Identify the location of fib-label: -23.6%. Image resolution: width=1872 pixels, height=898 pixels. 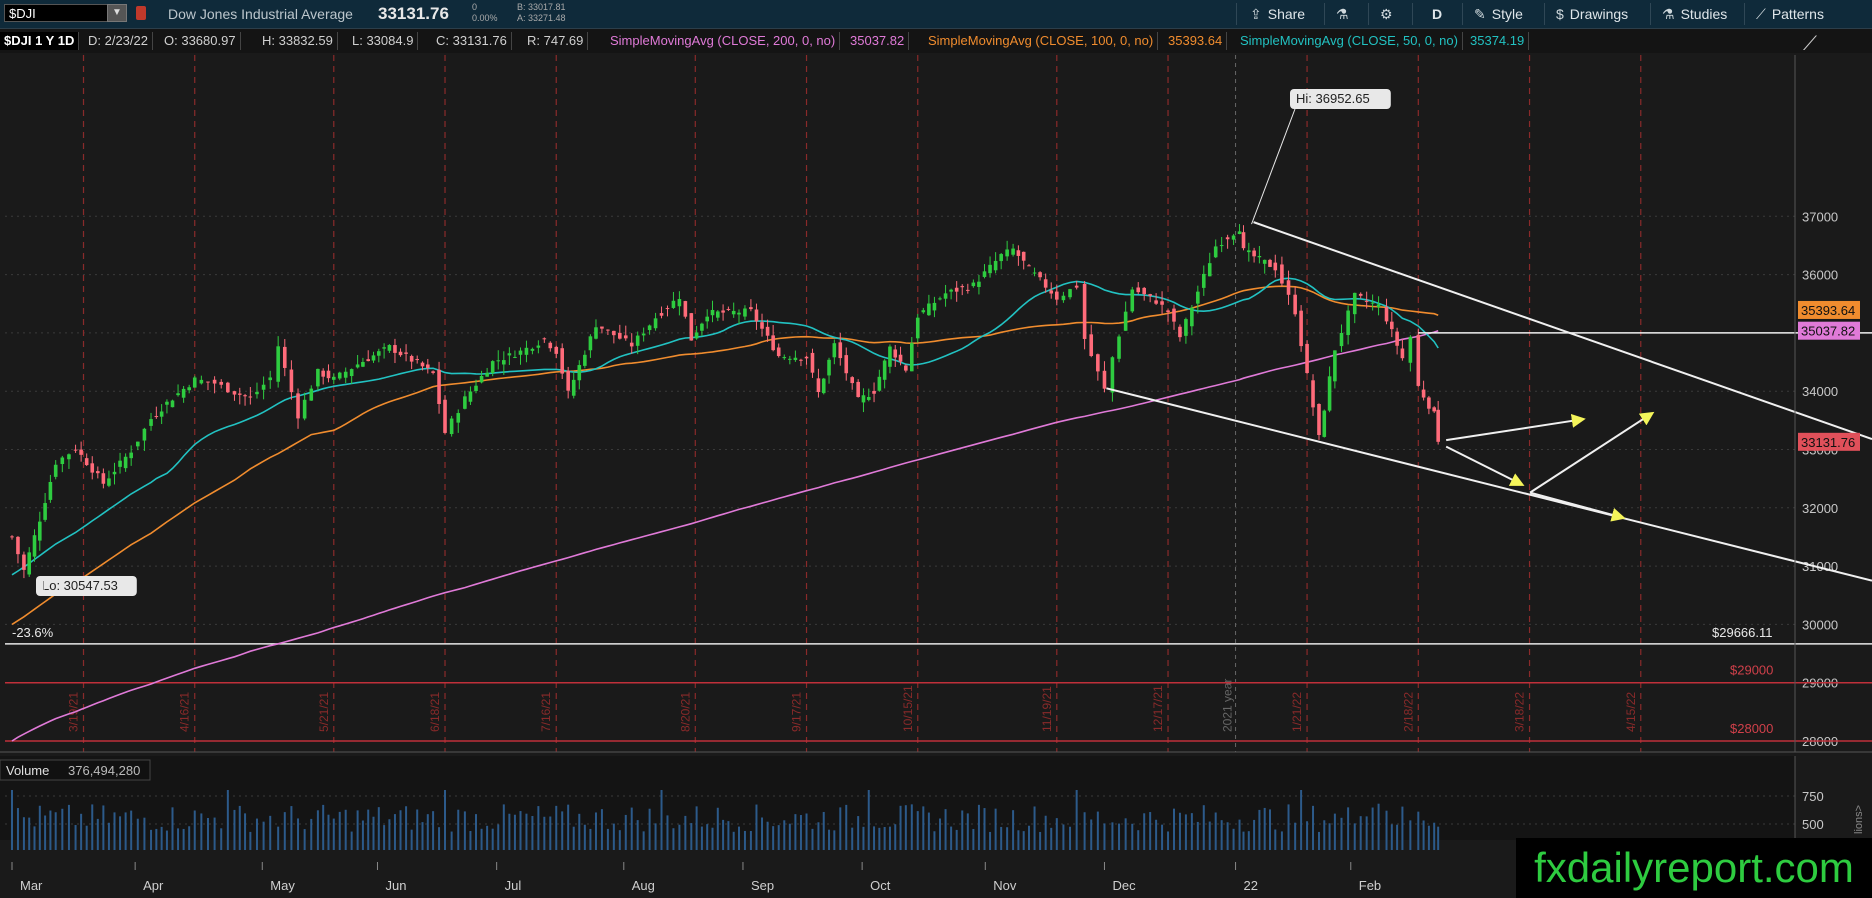
(33, 632).